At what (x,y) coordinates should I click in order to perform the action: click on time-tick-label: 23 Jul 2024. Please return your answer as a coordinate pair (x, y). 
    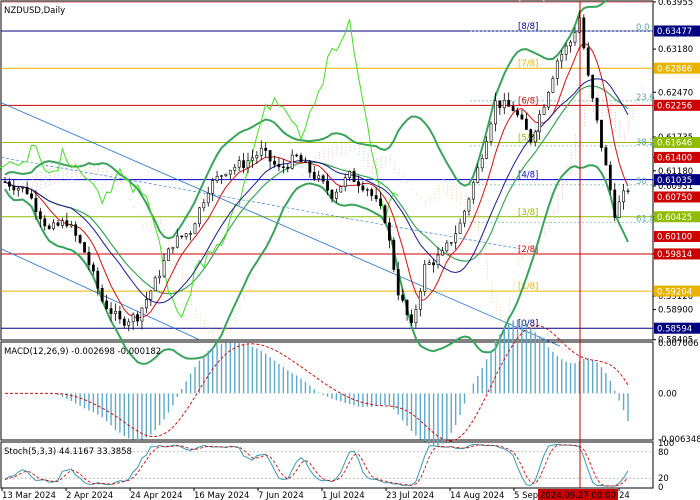
    Looking at the image, I should click on (410, 495).